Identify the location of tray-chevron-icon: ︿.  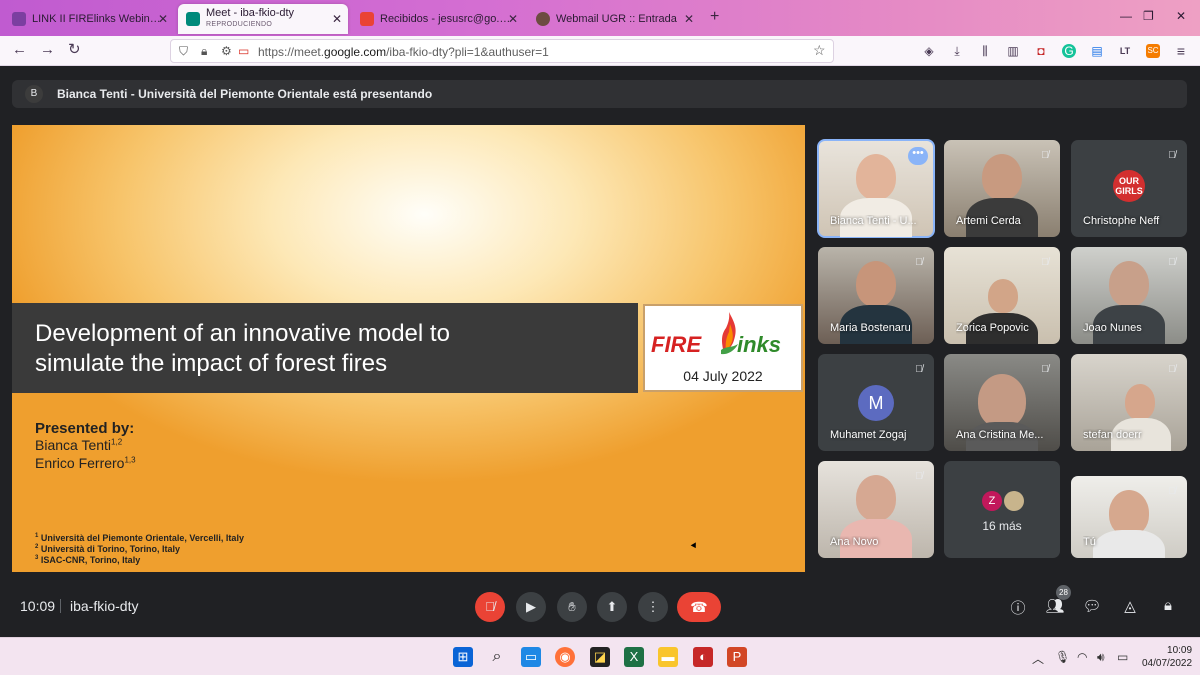
(1038, 658).